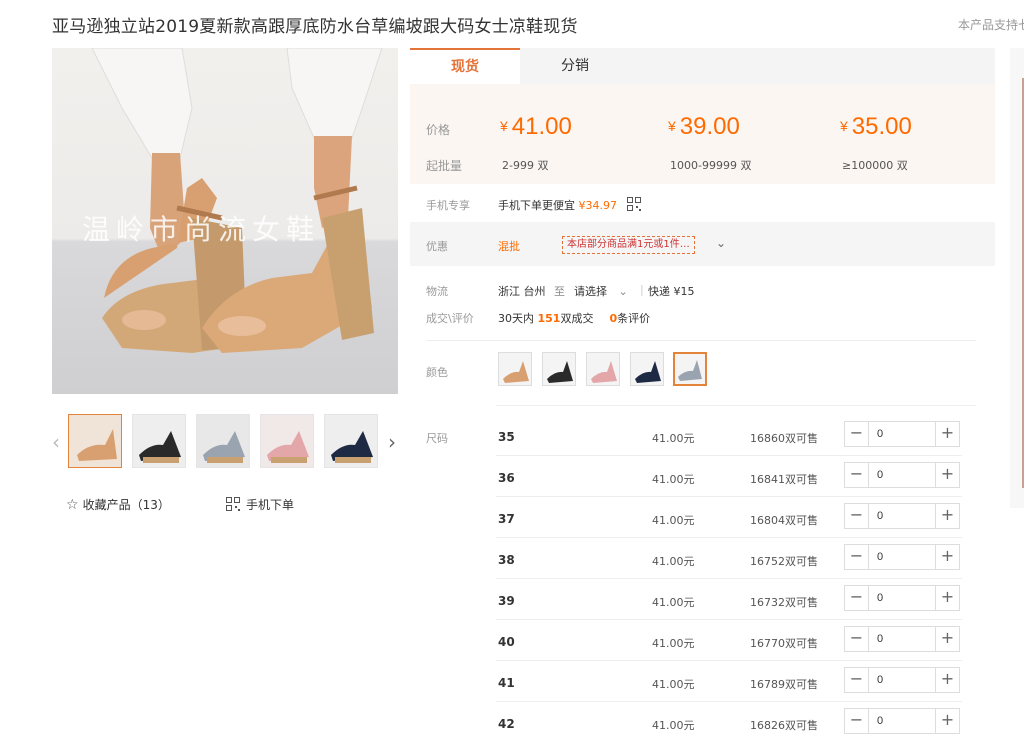  Describe the element at coordinates (876, 126) in the screenshot. I see `price-tier-3: ¥35.00` at that location.